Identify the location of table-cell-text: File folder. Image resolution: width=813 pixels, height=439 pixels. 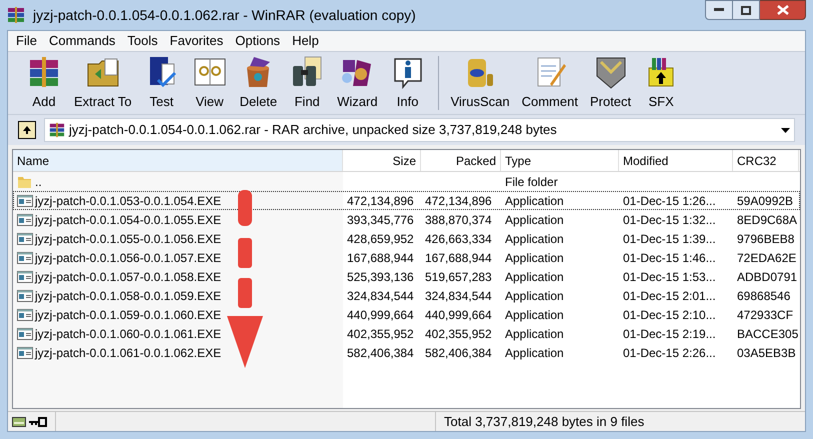
(531, 182).